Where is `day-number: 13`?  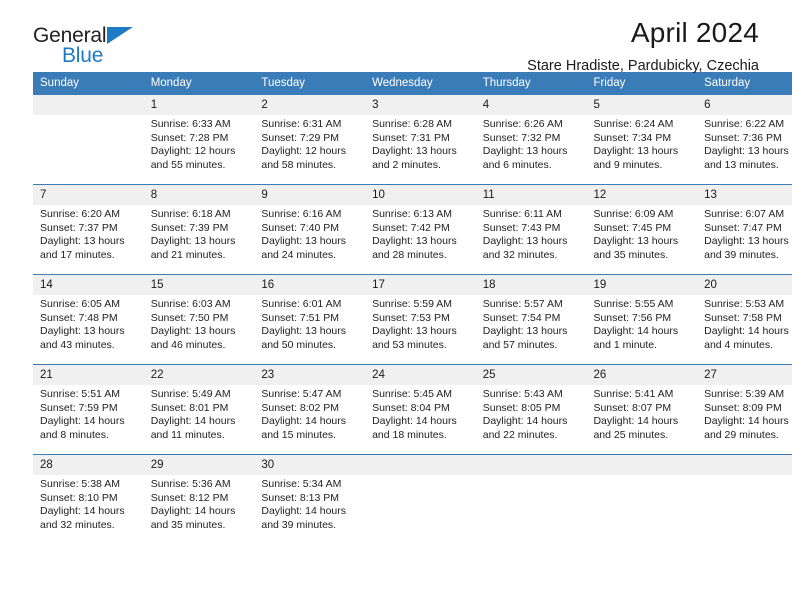
day-number: 13 is located at coordinates (744, 195).